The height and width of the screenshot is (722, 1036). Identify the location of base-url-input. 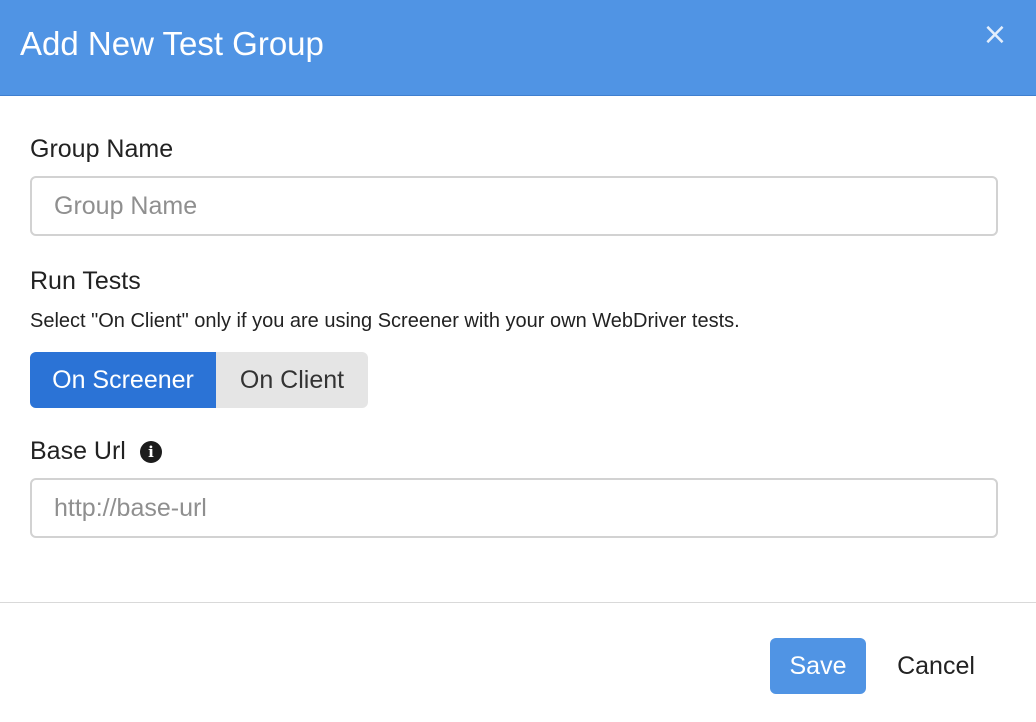
(514, 508).